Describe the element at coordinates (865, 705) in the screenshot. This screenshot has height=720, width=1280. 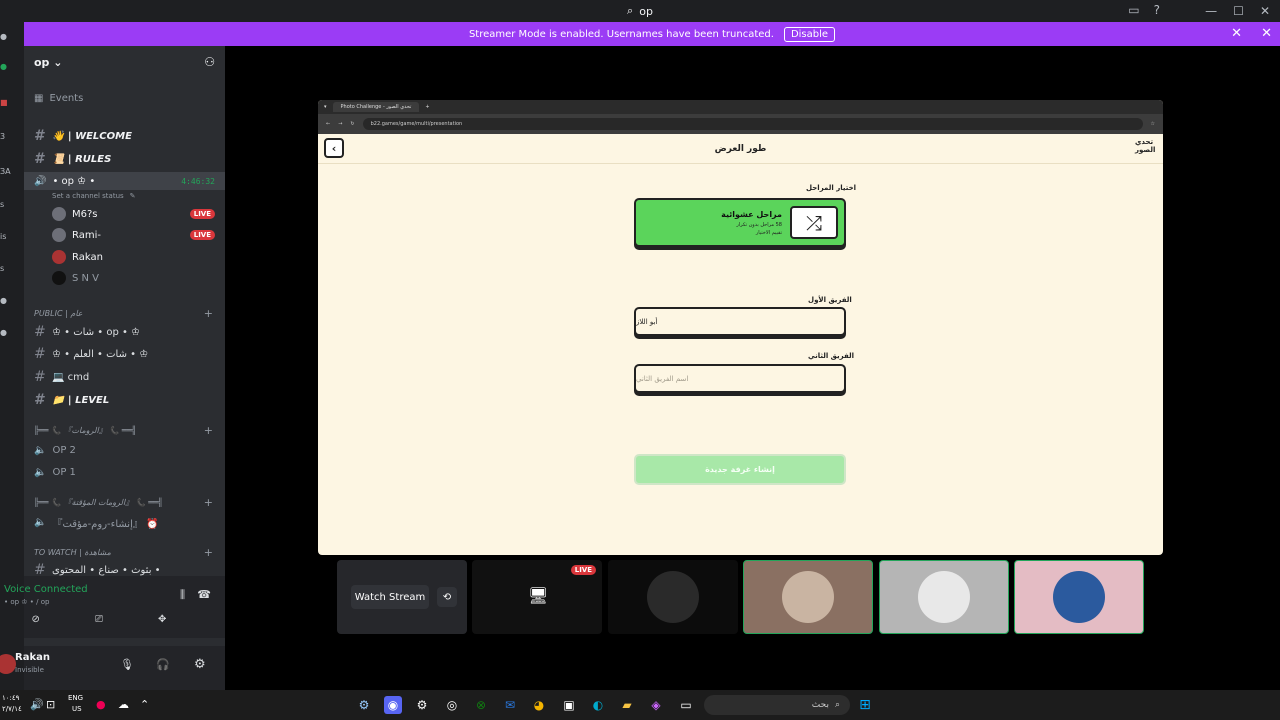
I see `windows-start-icon: ⊞` at that location.